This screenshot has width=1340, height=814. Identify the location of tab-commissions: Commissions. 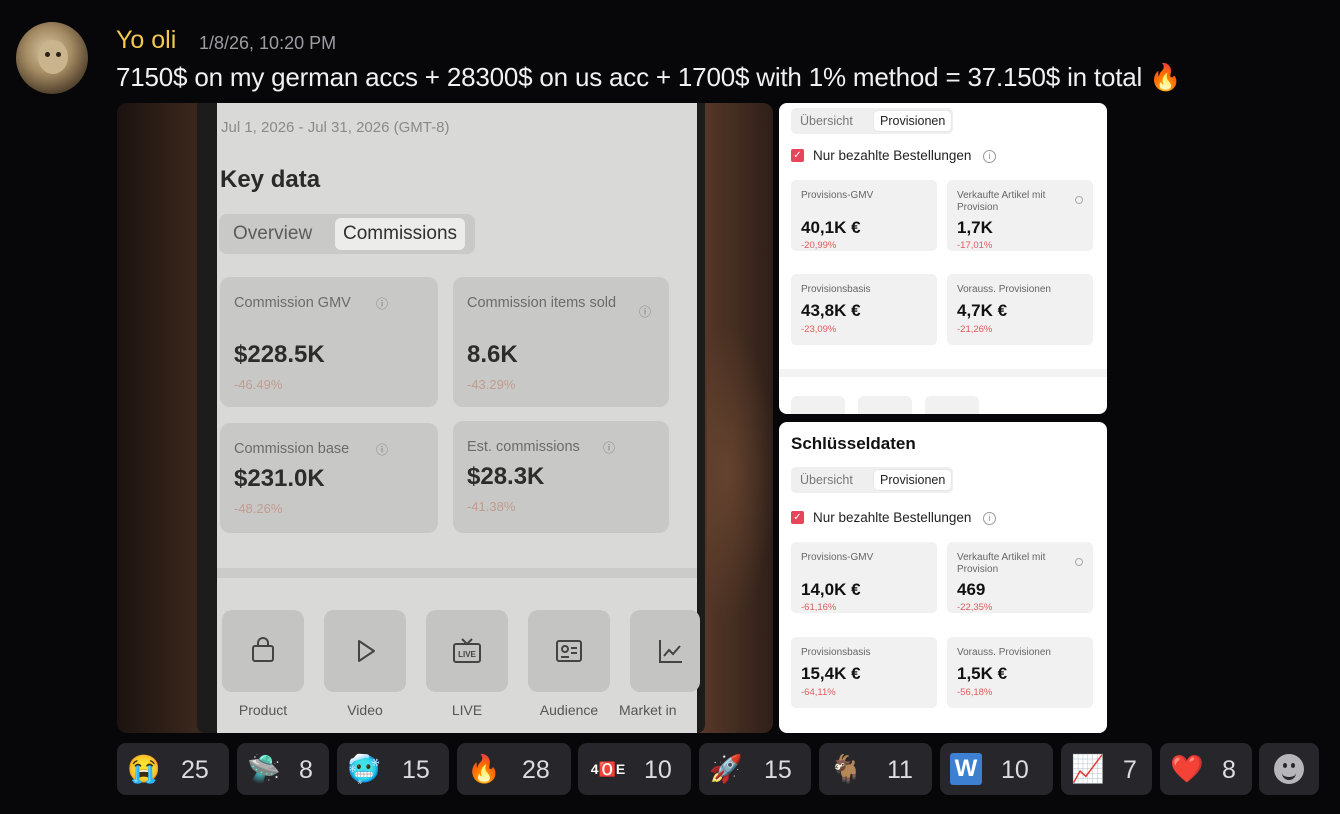
(400, 234).